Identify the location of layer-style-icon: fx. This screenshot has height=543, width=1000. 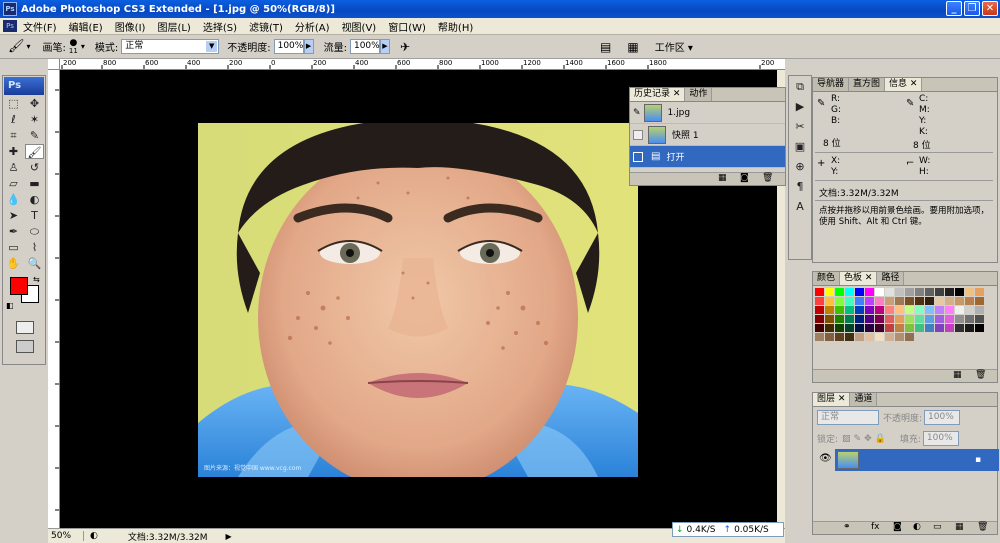
(875, 527).